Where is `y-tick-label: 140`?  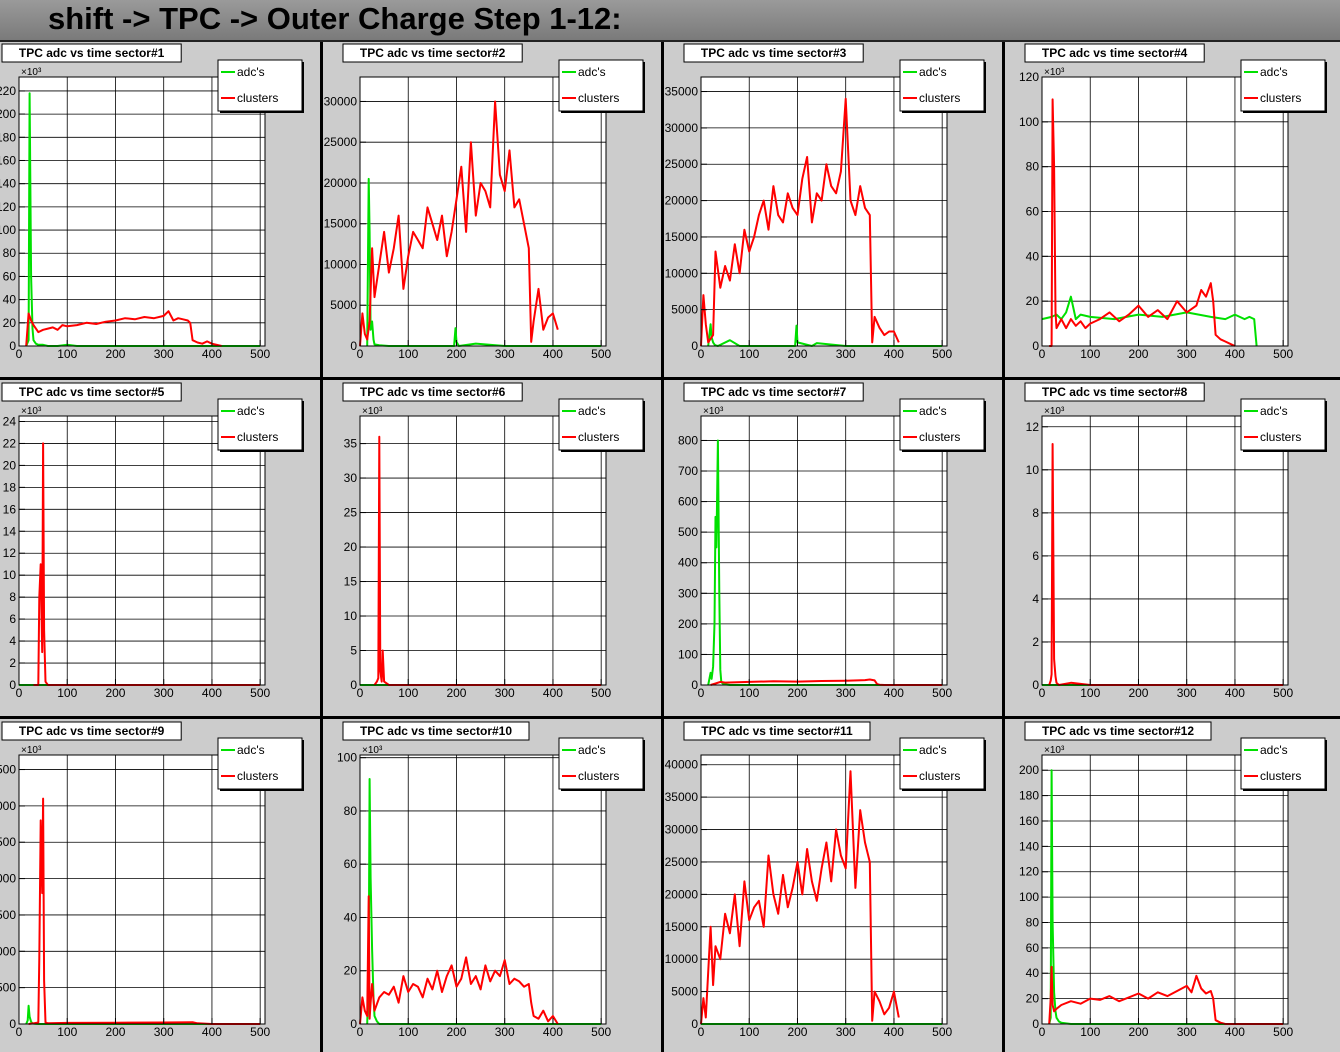
y-tick-label: 140 is located at coordinates (1029, 846).